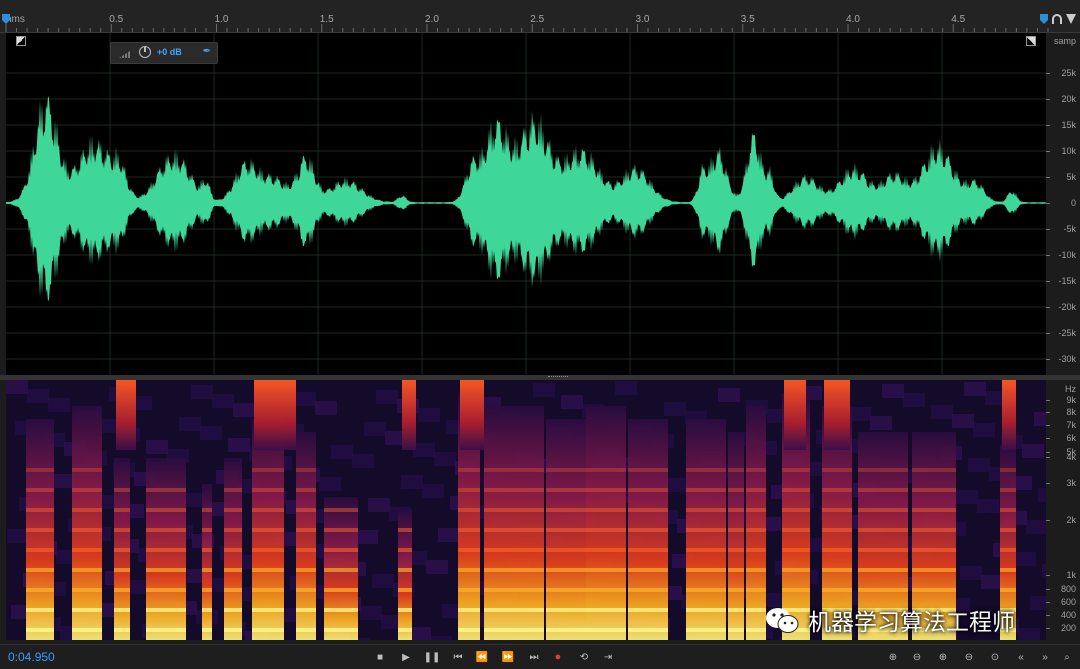  I want to click on zoom-fit-icon: ⌕, so click(1067, 657).